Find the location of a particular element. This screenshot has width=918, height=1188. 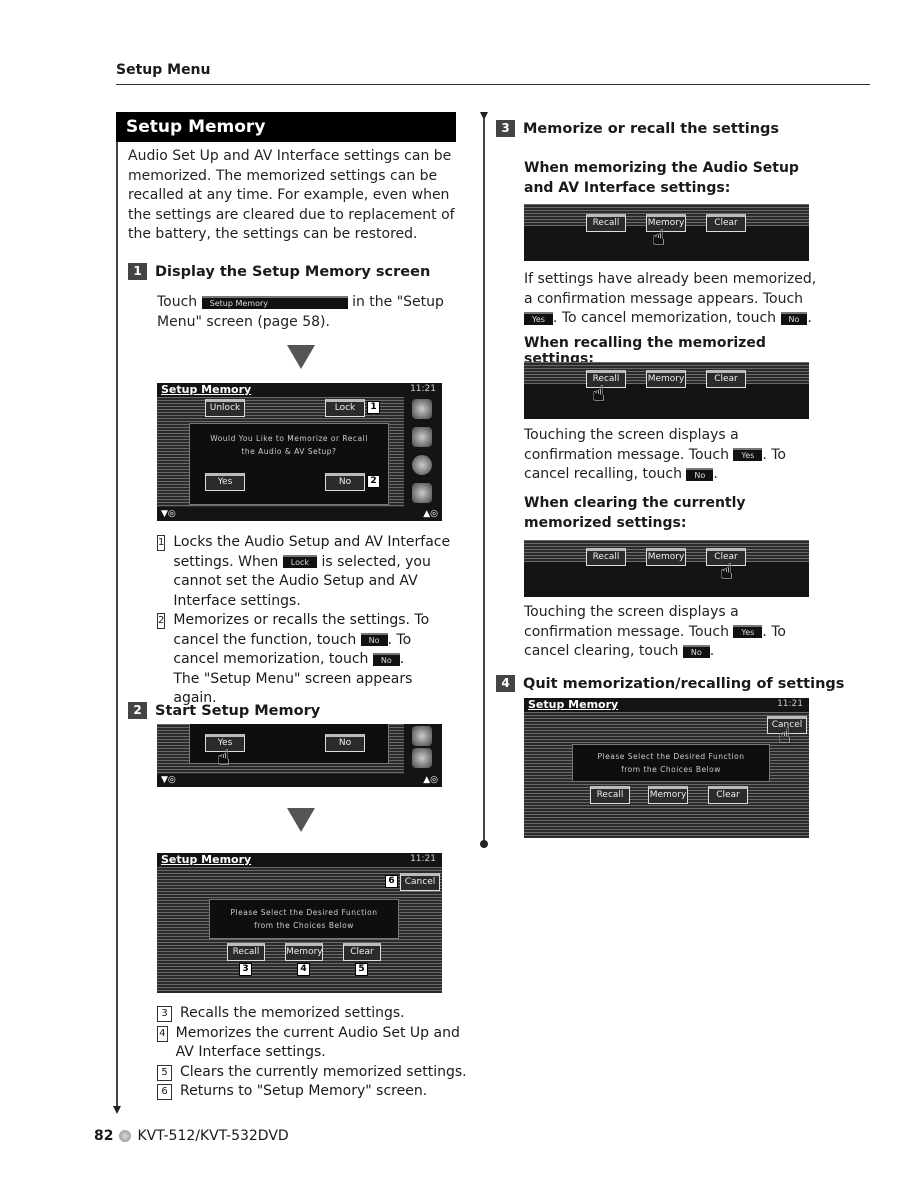

unlock-button: Unlock is located at coordinates (225, 408).